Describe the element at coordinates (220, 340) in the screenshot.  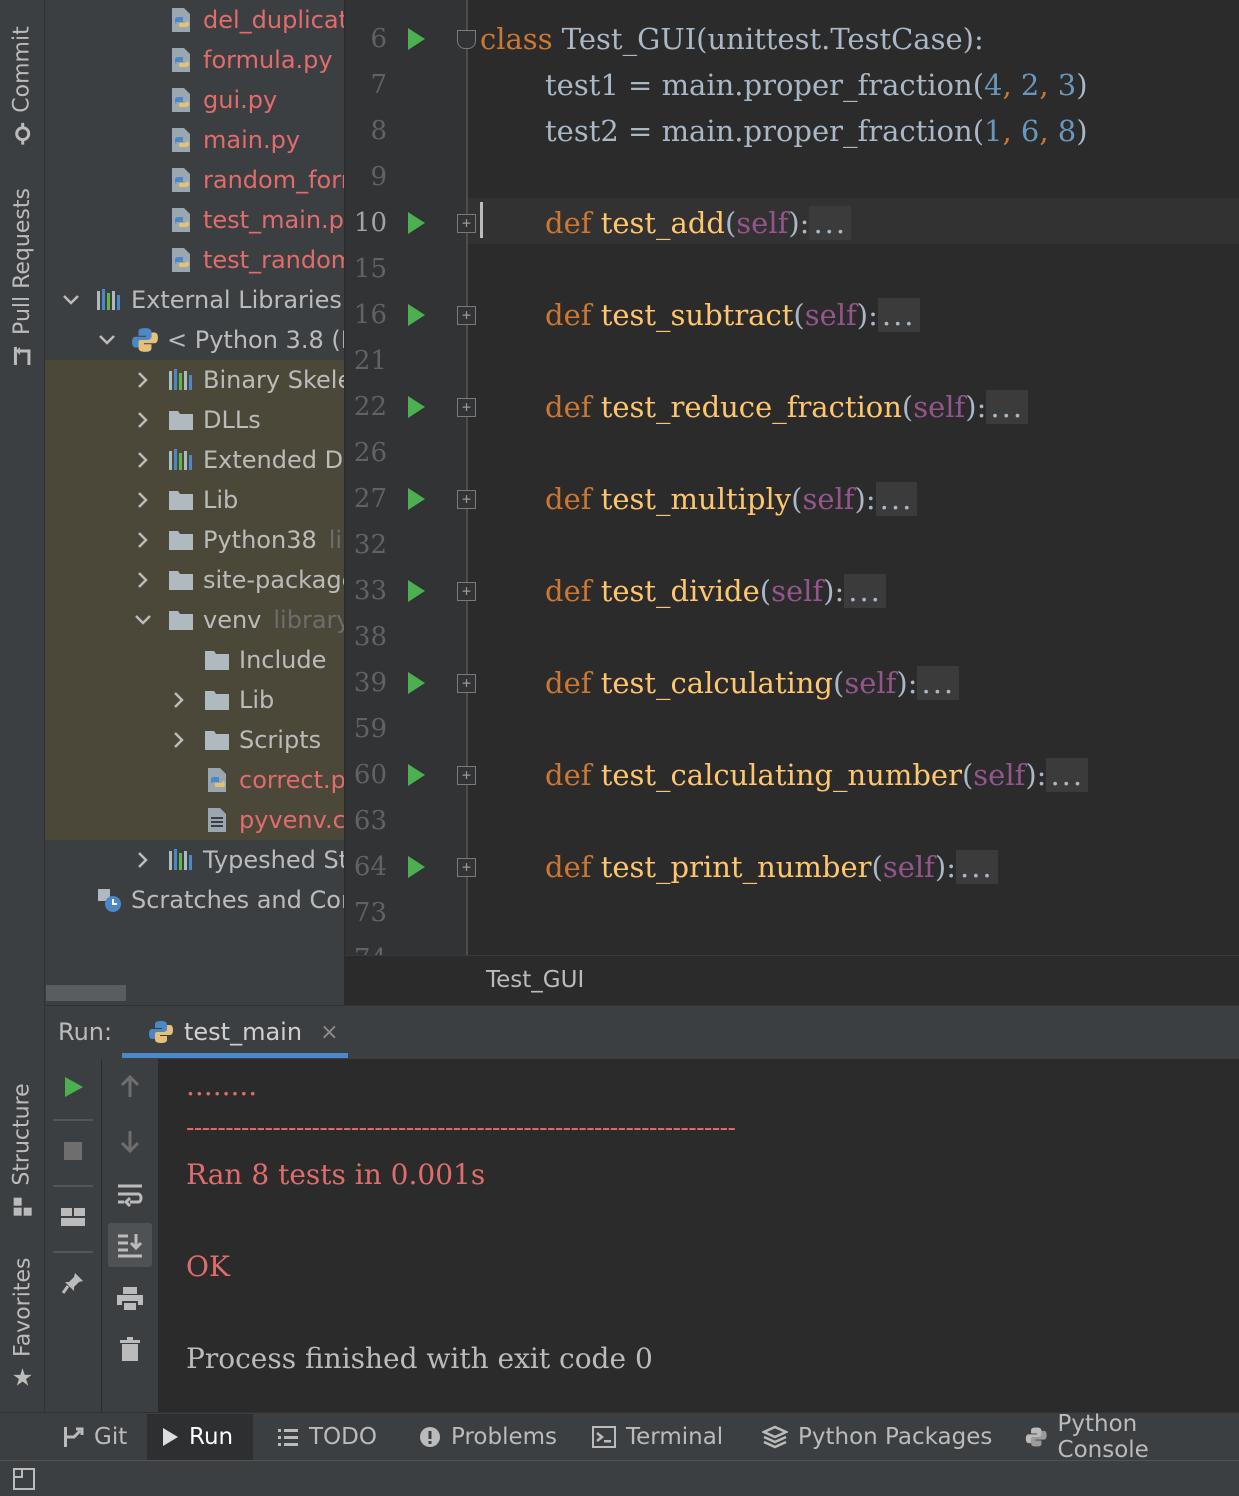
I see `tree-item-python-3-8-m: < Python 3.8 (M` at that location.